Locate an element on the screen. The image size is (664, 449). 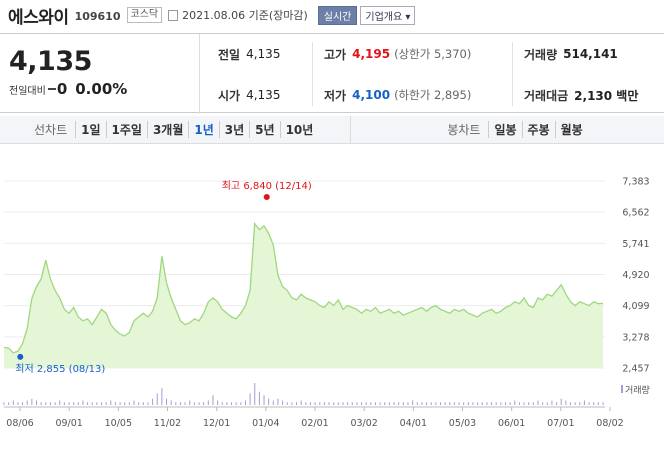
prev-close-value: 4,135 is located at coordinates (263, 54).